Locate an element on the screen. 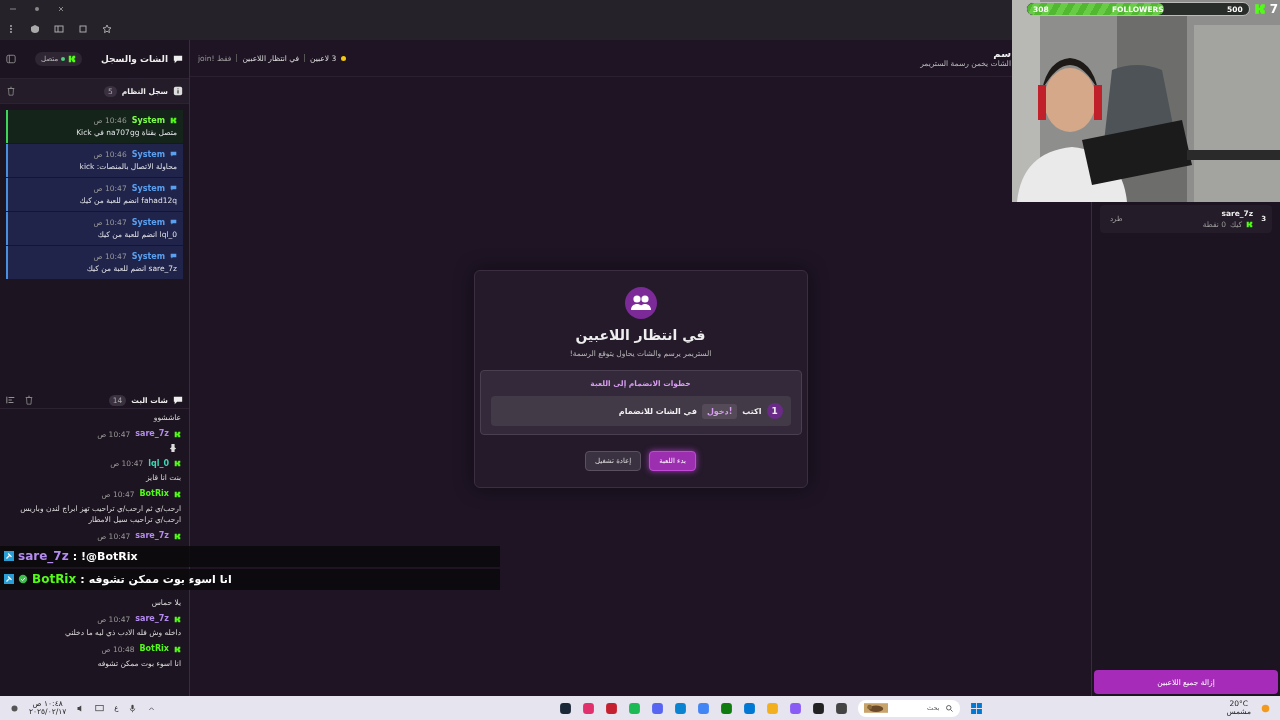 The image size is (1280, 720). panel-toggle-icon is located at coordinates (11, 59).